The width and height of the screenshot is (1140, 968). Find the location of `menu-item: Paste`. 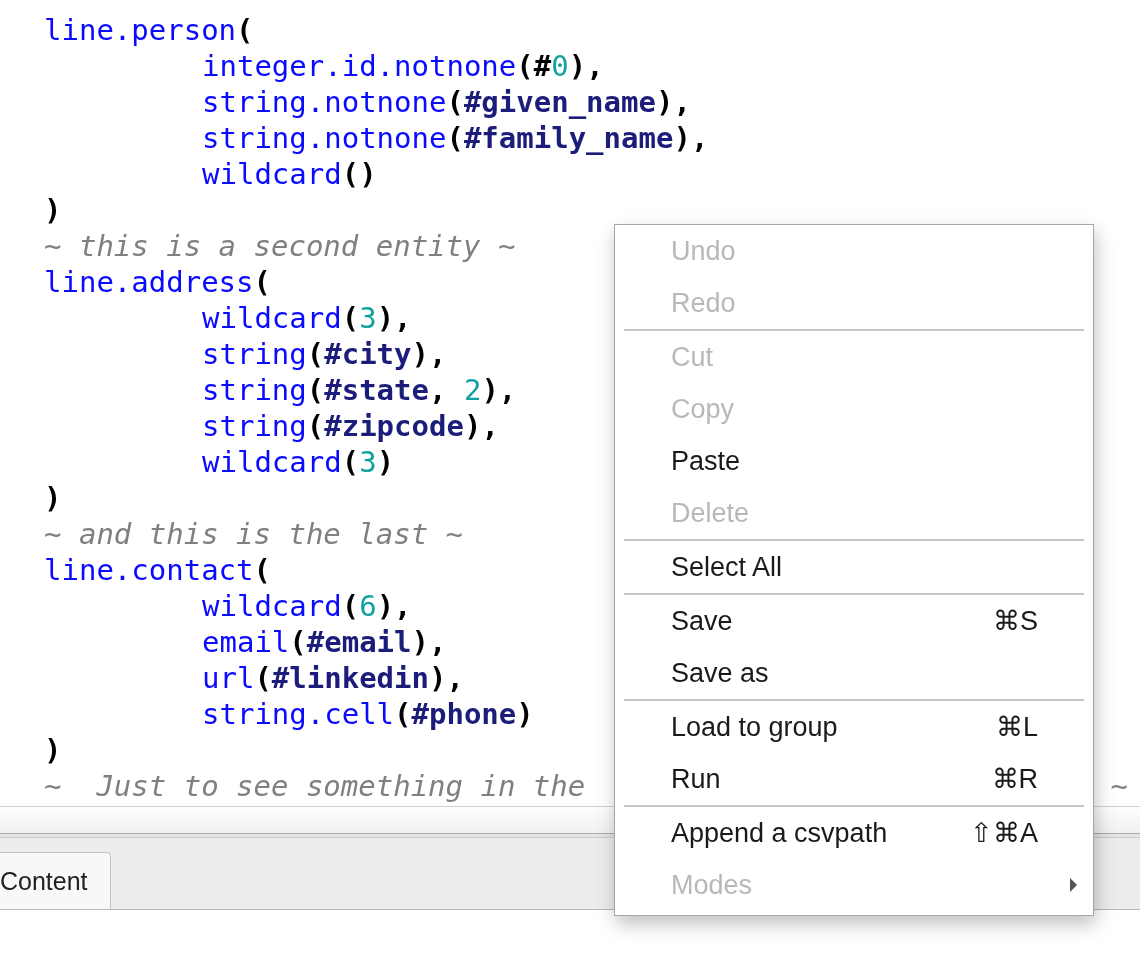

menu-item: Paste is located at coordinates (854, 461).